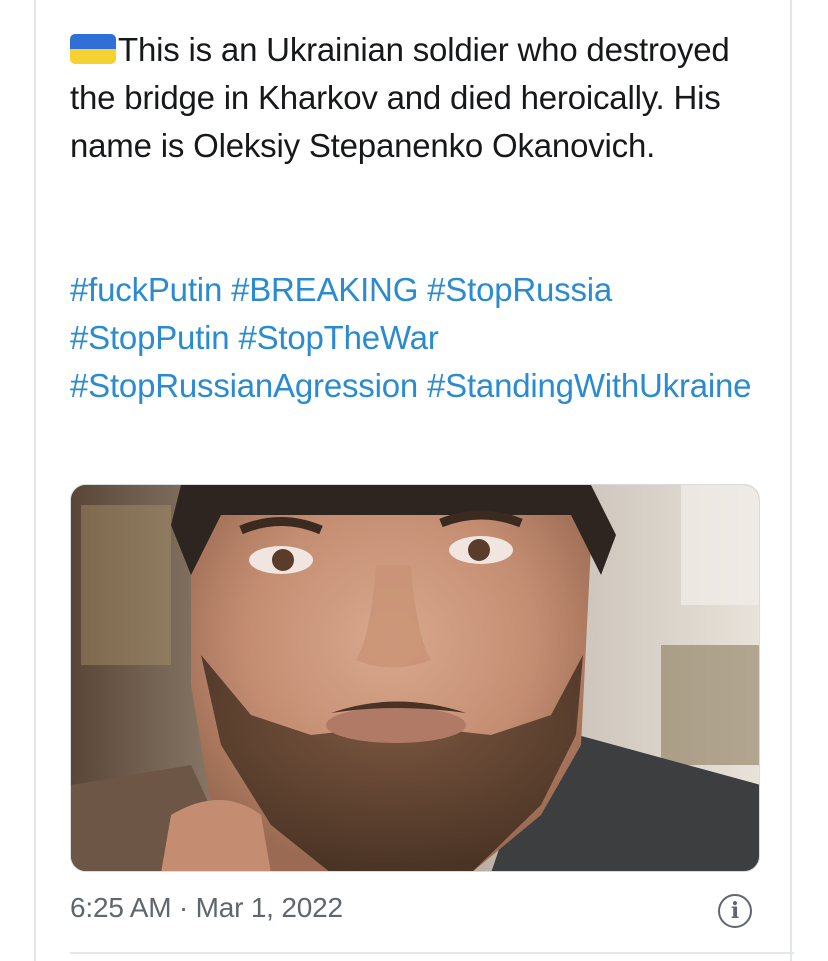  Describe the element at coordinates (146, 289) in the screenshot. I see `hashtag-link: #fuckPutin` at that location.